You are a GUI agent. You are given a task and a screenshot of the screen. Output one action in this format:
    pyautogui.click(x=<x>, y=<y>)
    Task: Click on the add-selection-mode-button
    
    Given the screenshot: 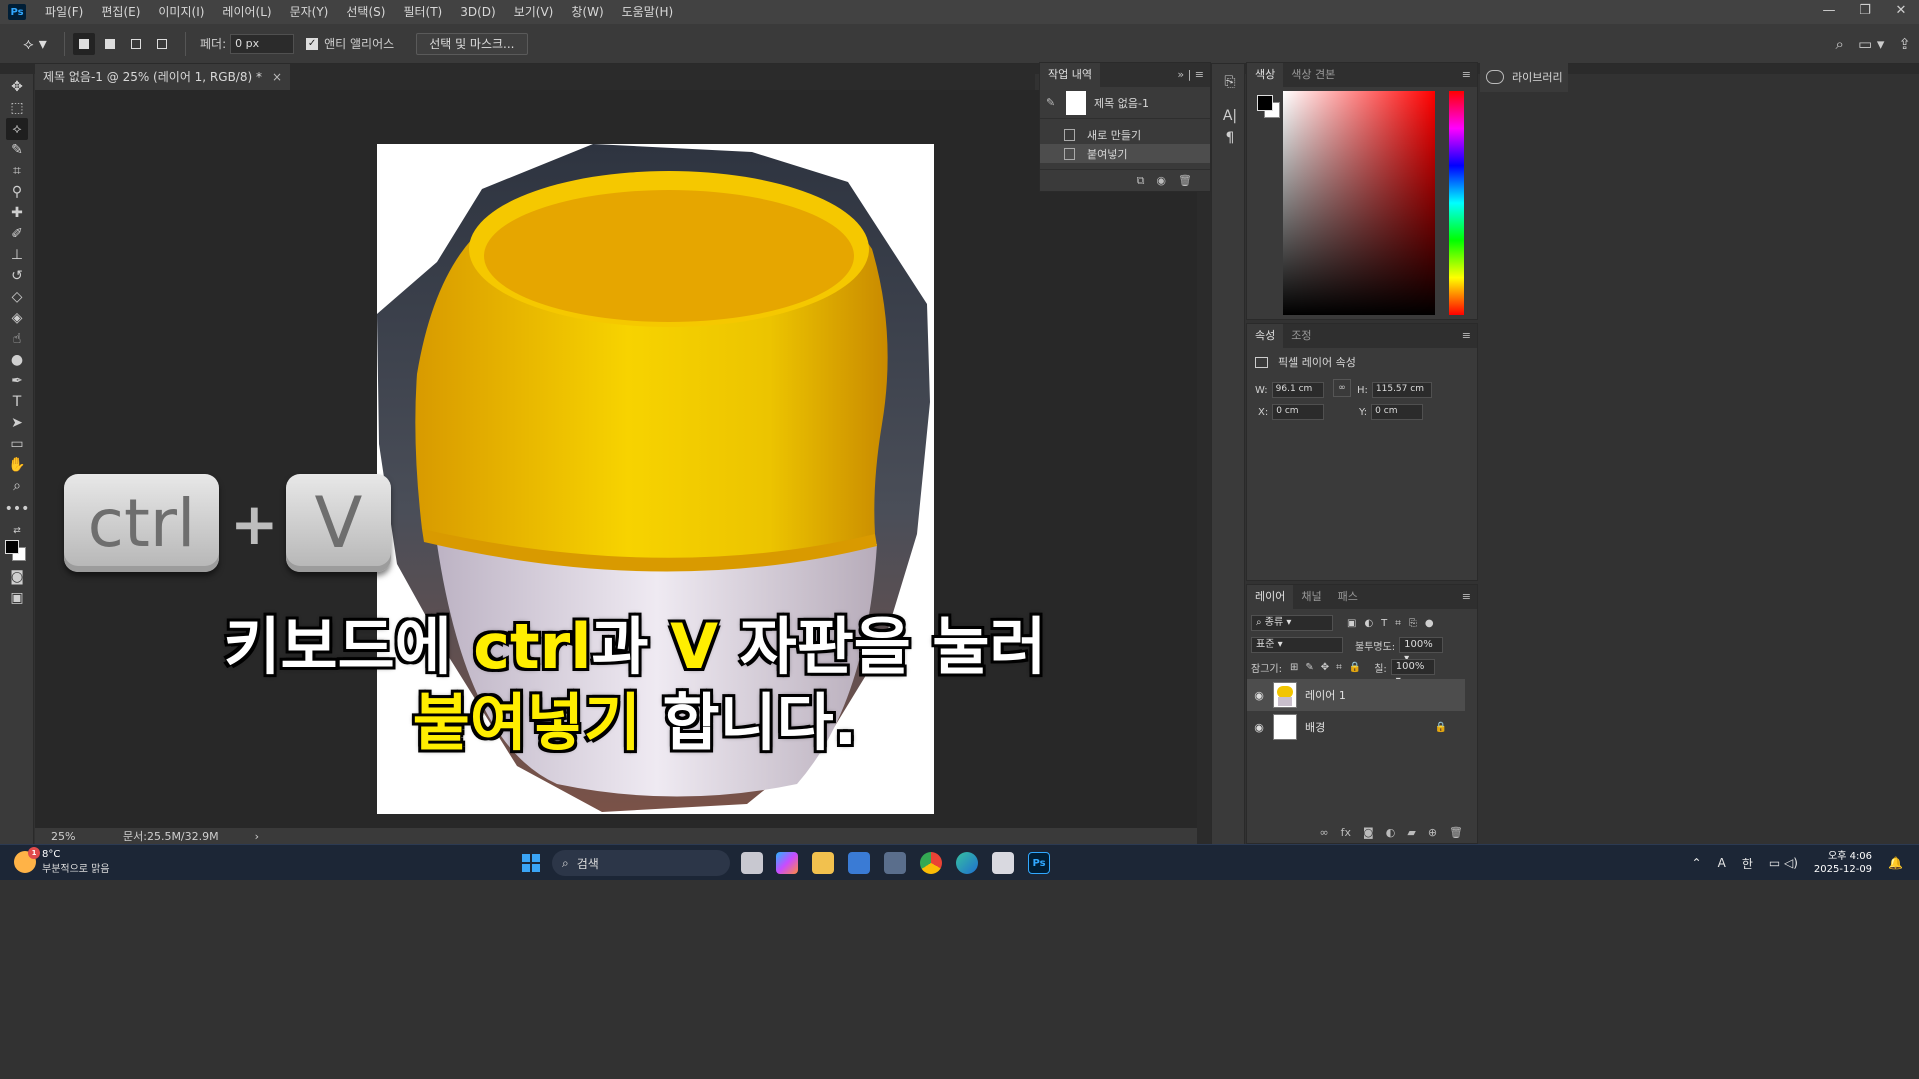 What is the action you would take?
    pyautogui.click(x=110, y=44)
    